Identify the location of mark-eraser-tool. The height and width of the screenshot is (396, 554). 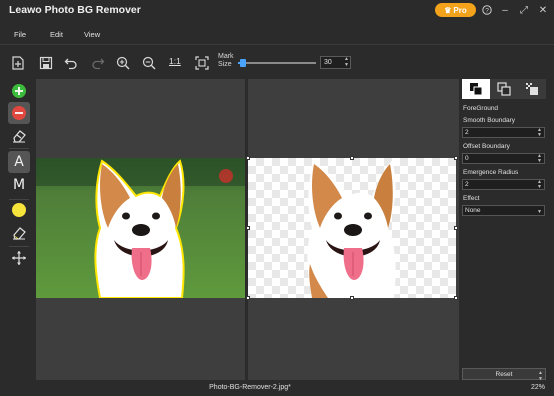
(19, 232).